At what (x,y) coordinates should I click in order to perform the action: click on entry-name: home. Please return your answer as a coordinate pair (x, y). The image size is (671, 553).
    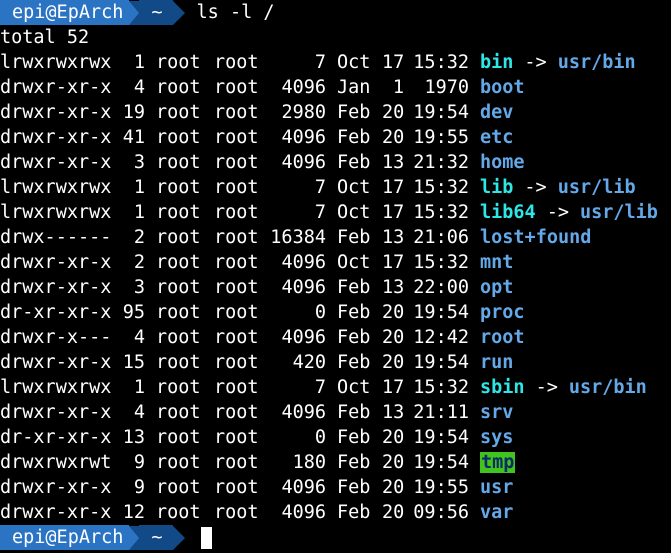
    Looking at the image, I should click on (502, 162).